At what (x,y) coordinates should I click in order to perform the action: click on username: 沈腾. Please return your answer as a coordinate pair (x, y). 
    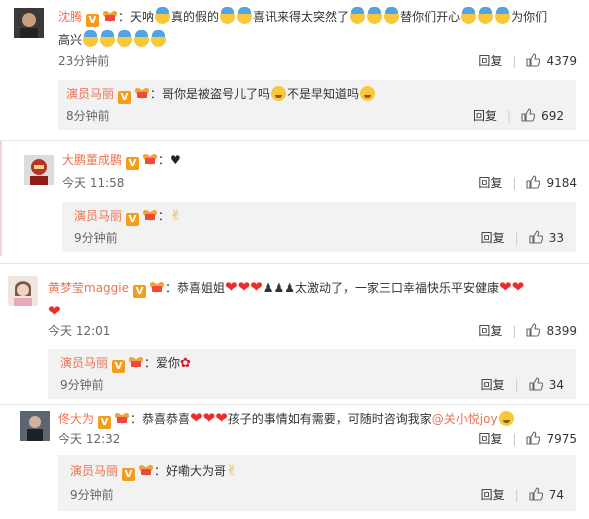
    Looking at the image, I should click on (70, 17).